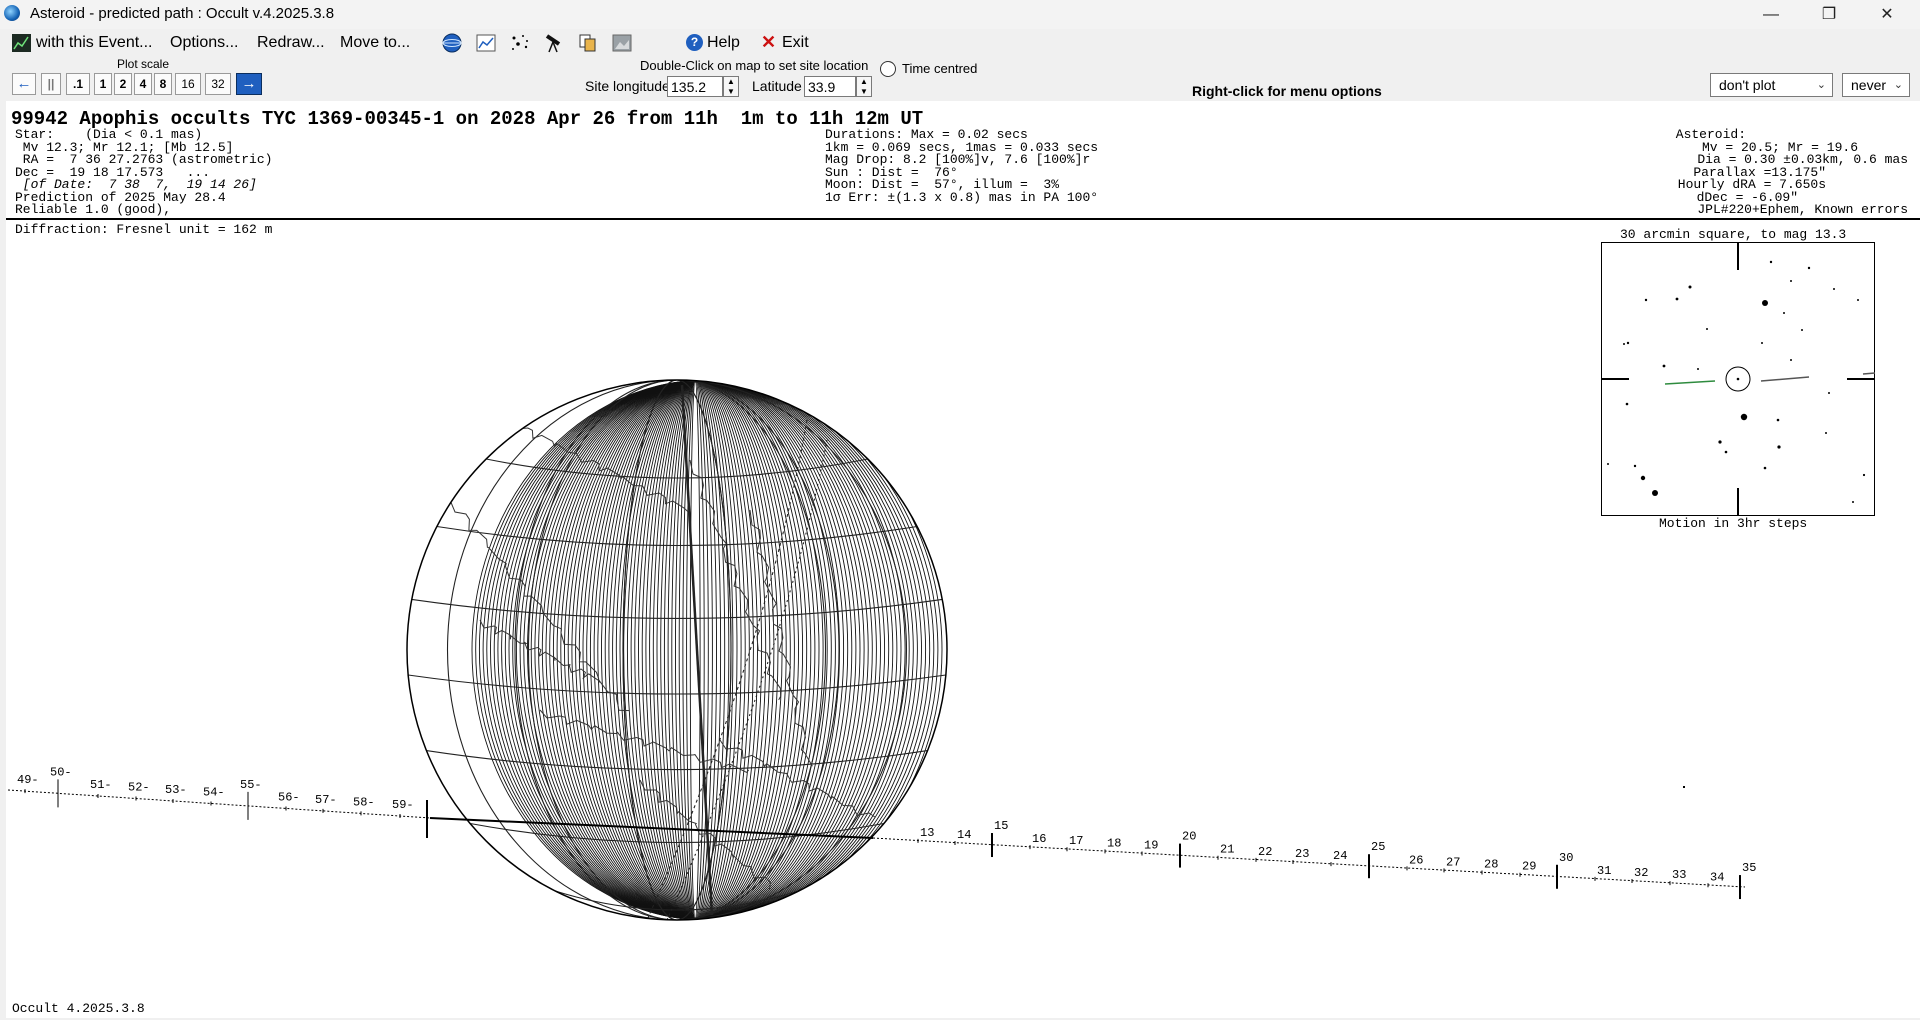 The image size is (1920, 1020). Describe the element at coordinates (1265, 852) in the screenshot. I see `time-label: 22` at that location.